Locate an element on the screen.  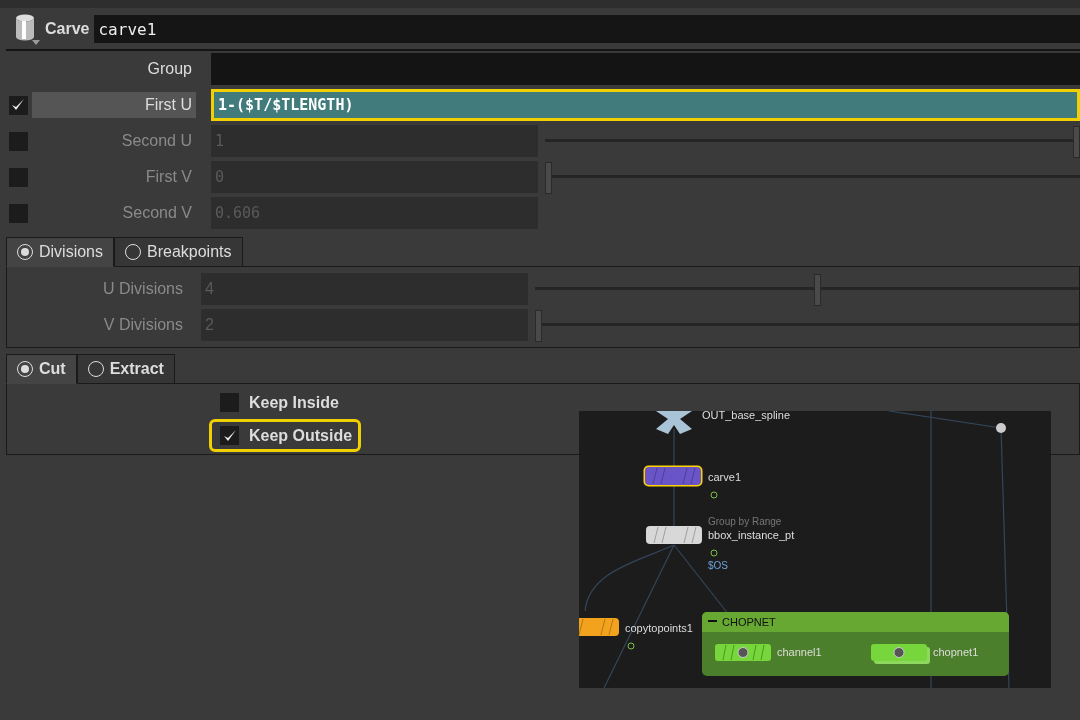
radio-tab: Divisions is located at coordinates (60, 252).